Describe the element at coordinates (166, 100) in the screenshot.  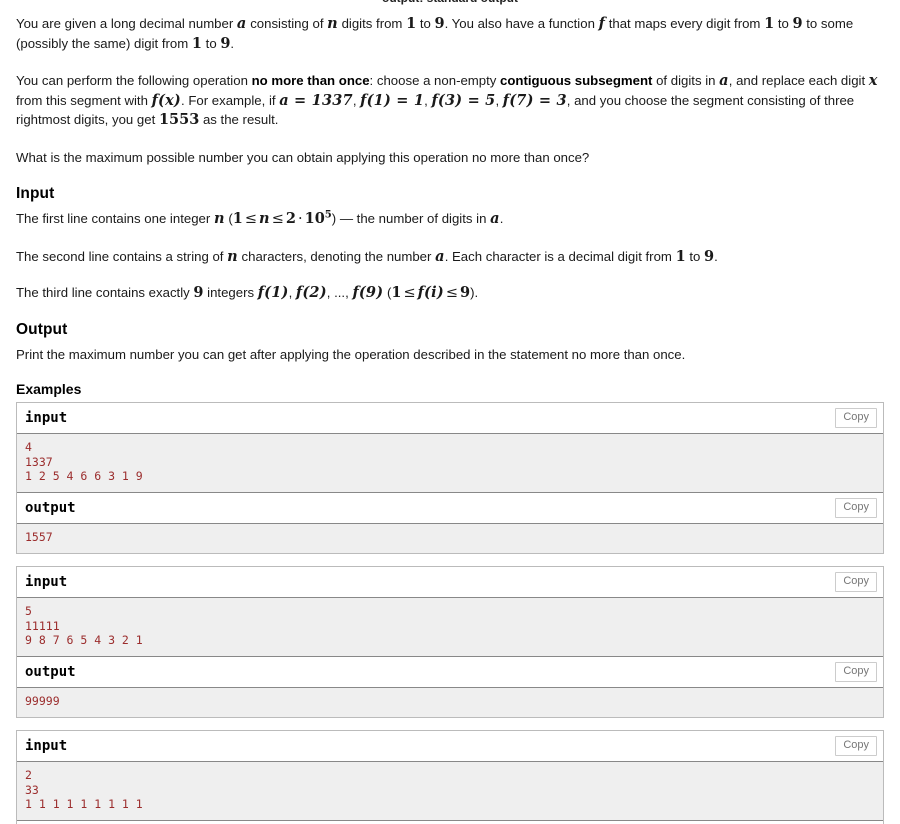
I see `math-f-of-x: f(x)` at that location.